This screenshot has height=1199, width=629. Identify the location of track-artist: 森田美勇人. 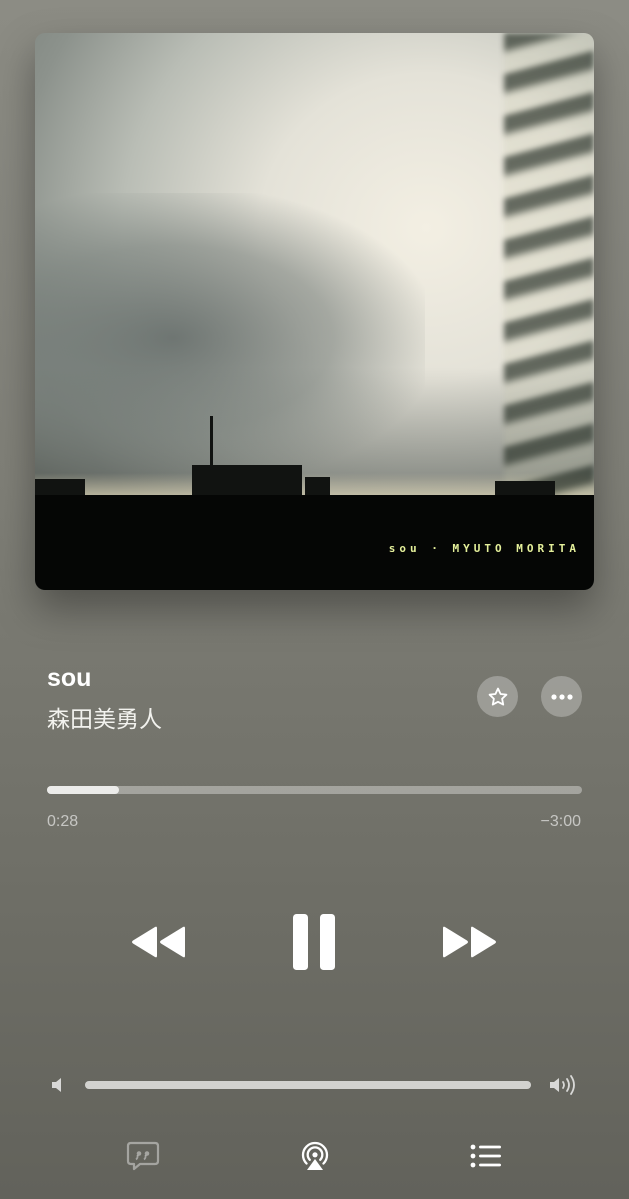
(104, 717).